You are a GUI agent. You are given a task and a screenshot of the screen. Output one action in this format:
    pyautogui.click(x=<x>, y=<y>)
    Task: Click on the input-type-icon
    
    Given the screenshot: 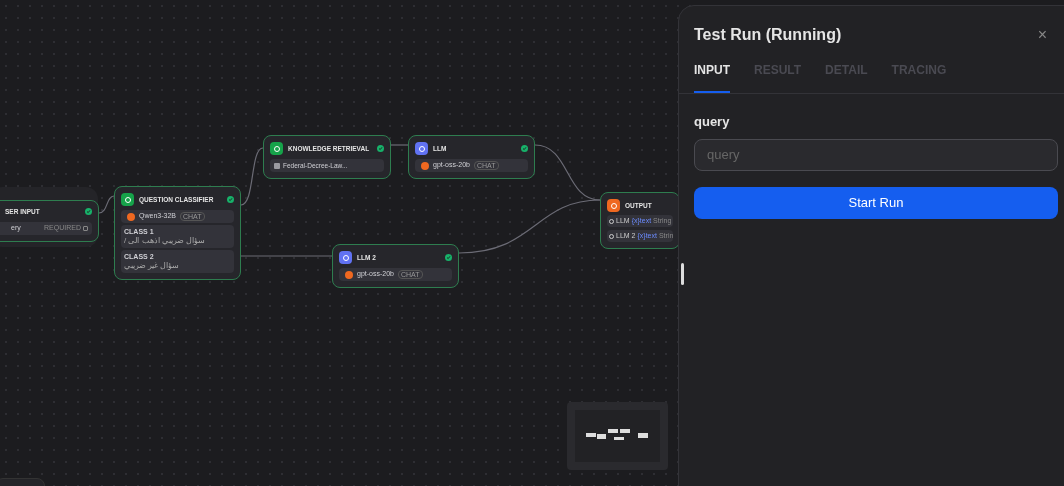 What is the action you would take?
    pyautogui.click(x=85, y=228)
    